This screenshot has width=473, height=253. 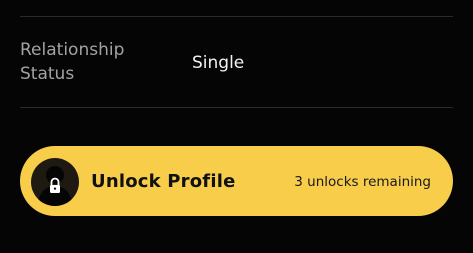 I want to click on unlock-profile-label: Unlock Profile, so click(x=163, y=181).